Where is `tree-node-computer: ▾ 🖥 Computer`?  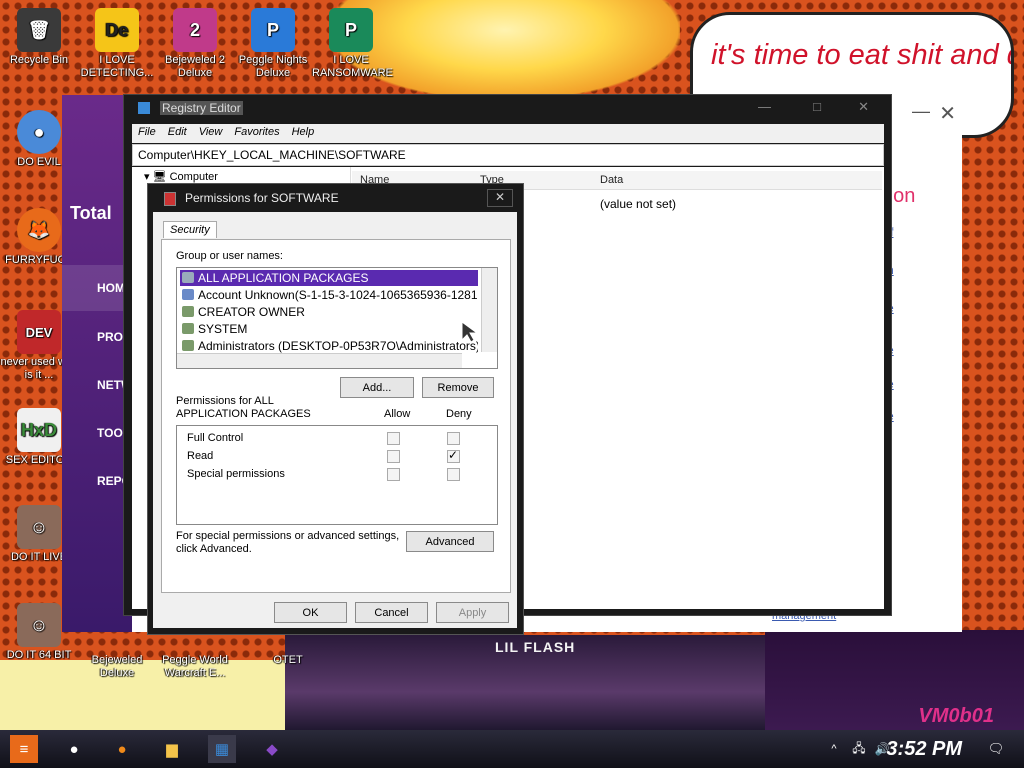
tree-node-computer: ▾ 🖥 Computer is located at coordinates (181, 176).